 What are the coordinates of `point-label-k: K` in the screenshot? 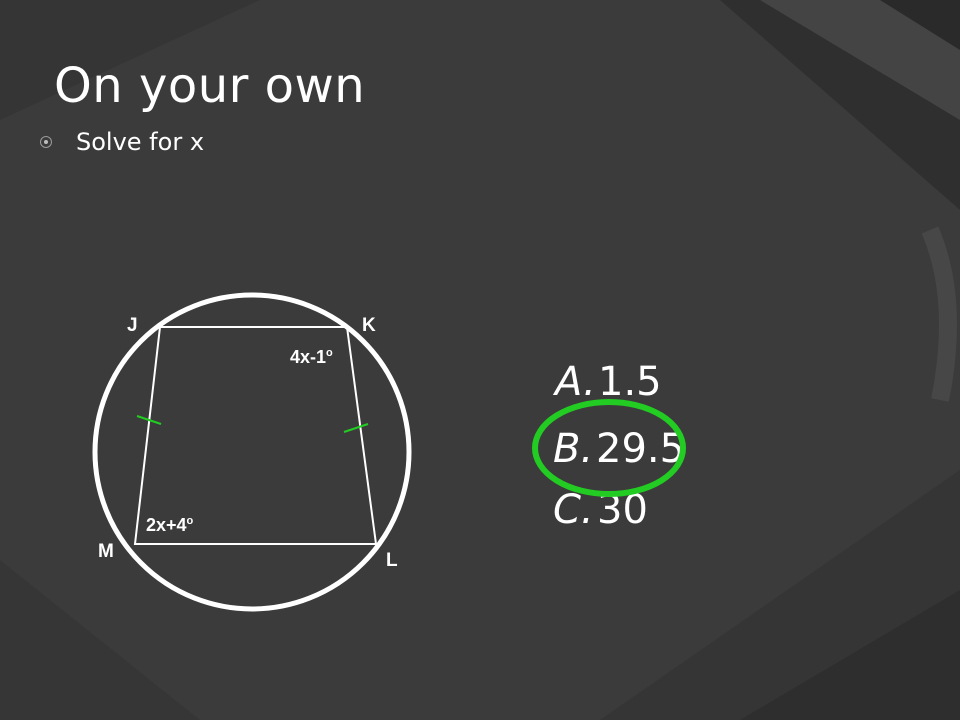 It's located at (369, 325).